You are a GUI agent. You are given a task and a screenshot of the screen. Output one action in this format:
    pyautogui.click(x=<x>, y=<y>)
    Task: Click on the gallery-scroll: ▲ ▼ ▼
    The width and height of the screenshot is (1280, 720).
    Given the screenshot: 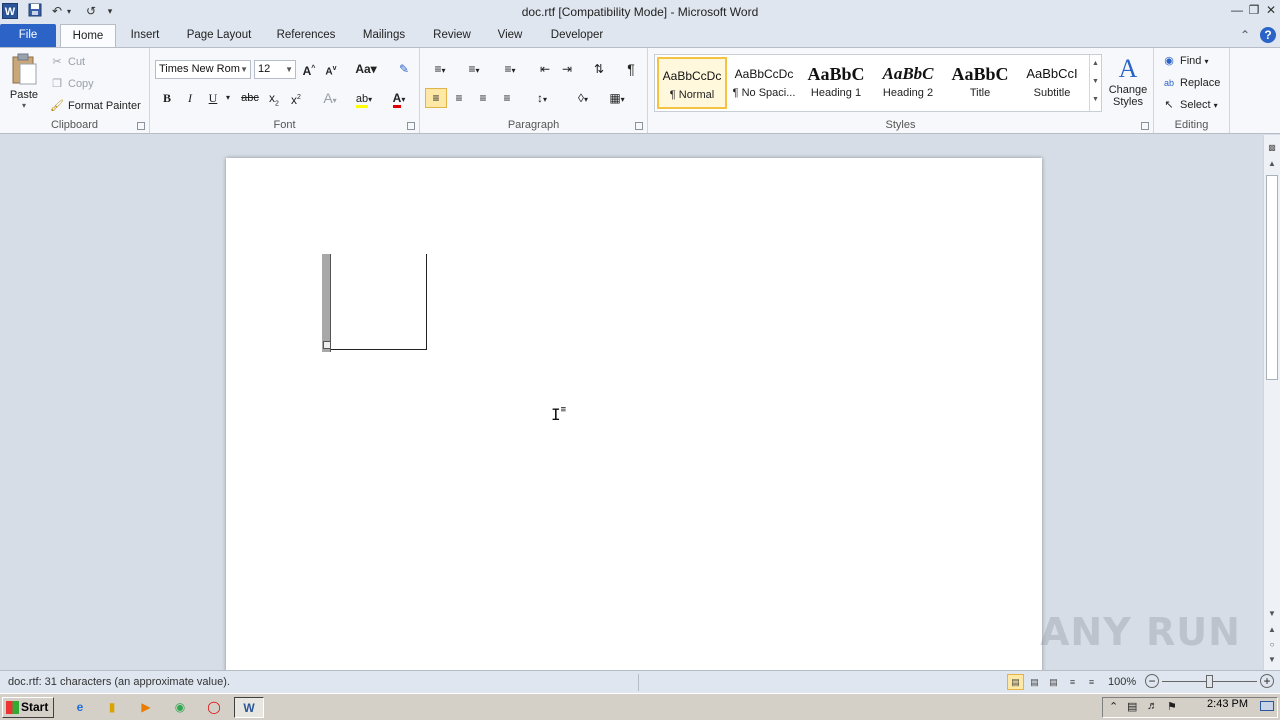 What is the action you would take?
    pyautogui.click(x=1095, y=83)
    